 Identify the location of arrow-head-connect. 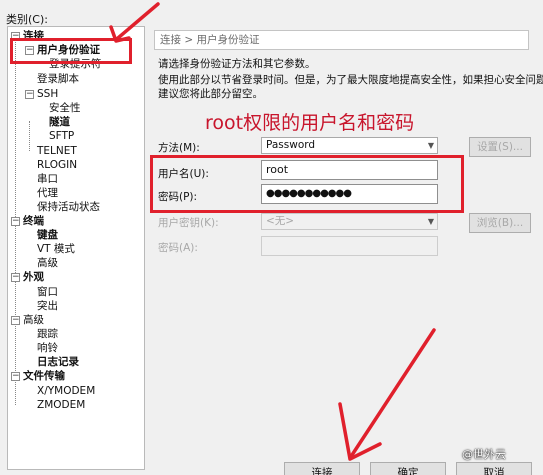
(360, 431).